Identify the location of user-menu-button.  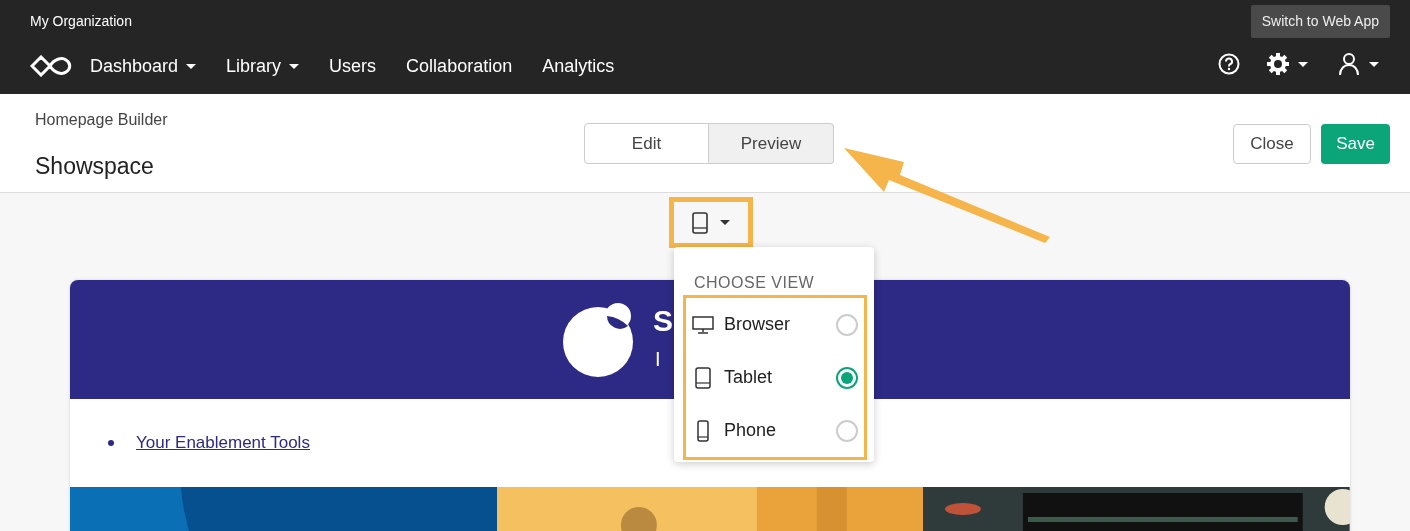
(1359, 64).